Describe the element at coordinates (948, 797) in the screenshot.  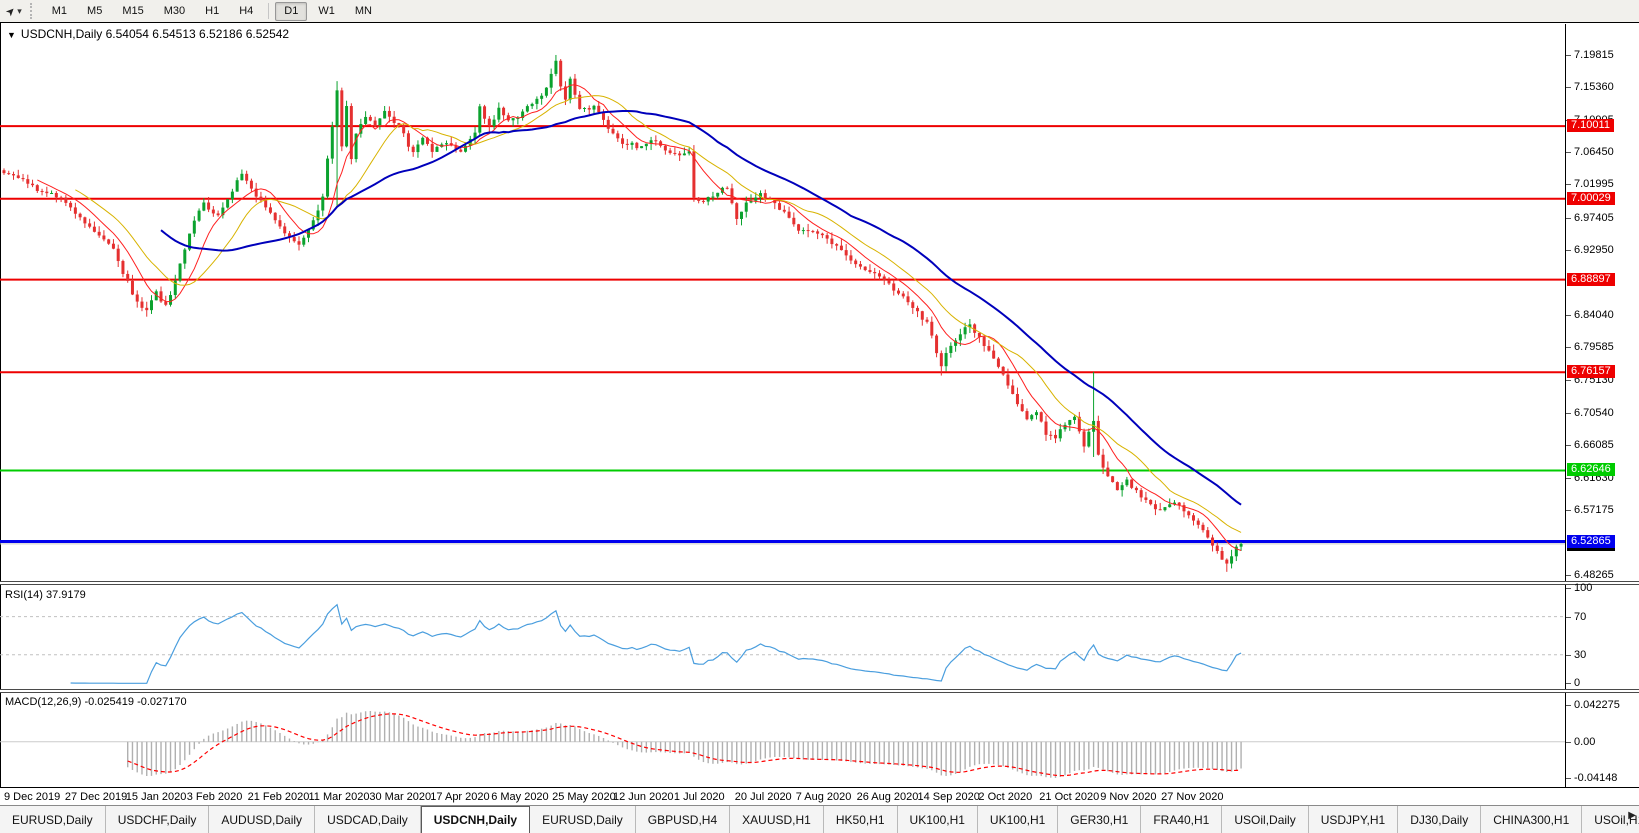
I see `date-tick-label: 14 Sep 2020` at that location.